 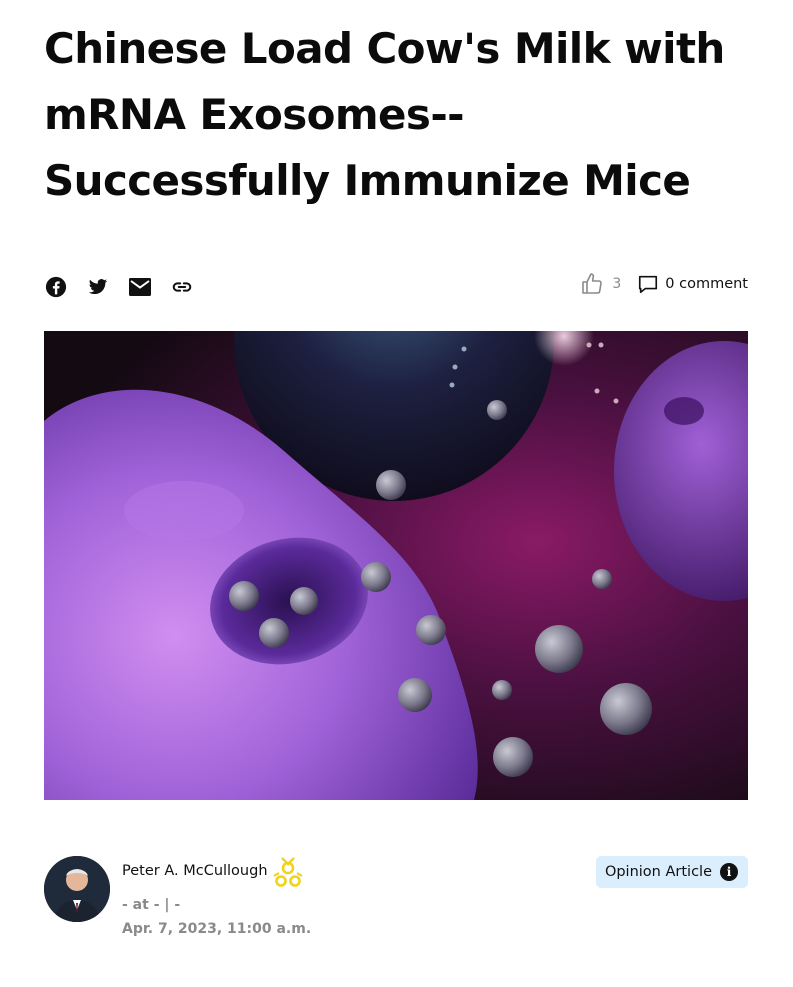 I want to click on engagement-bar: 3 0 comment, so click(x=664, y=284).